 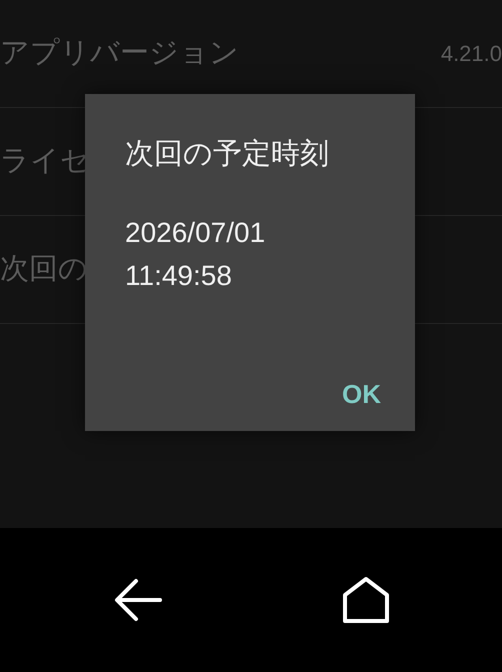 What do you see at coordinates (138, 600) in the screenshot?
I see `back-icon` at bounding box center [138, 600].